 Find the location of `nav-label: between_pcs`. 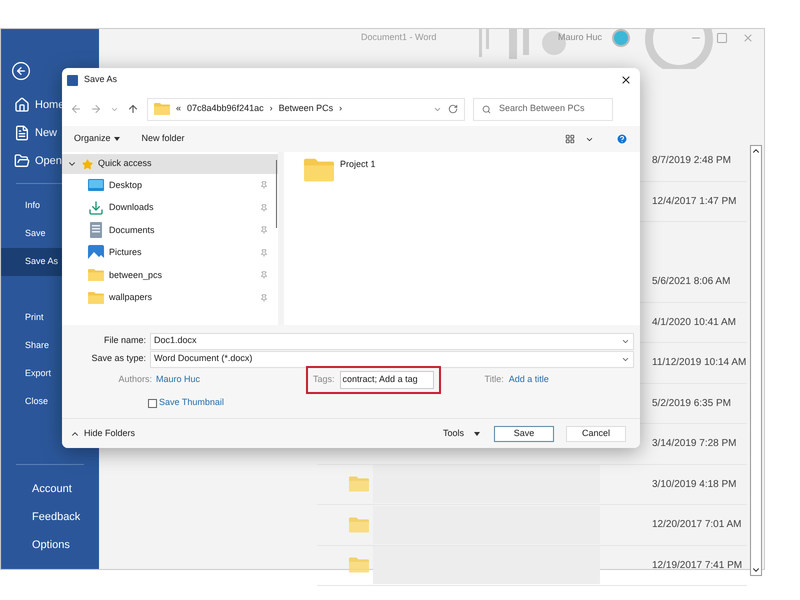

nav-label: between_pcs is located at coordinates (135, 275).